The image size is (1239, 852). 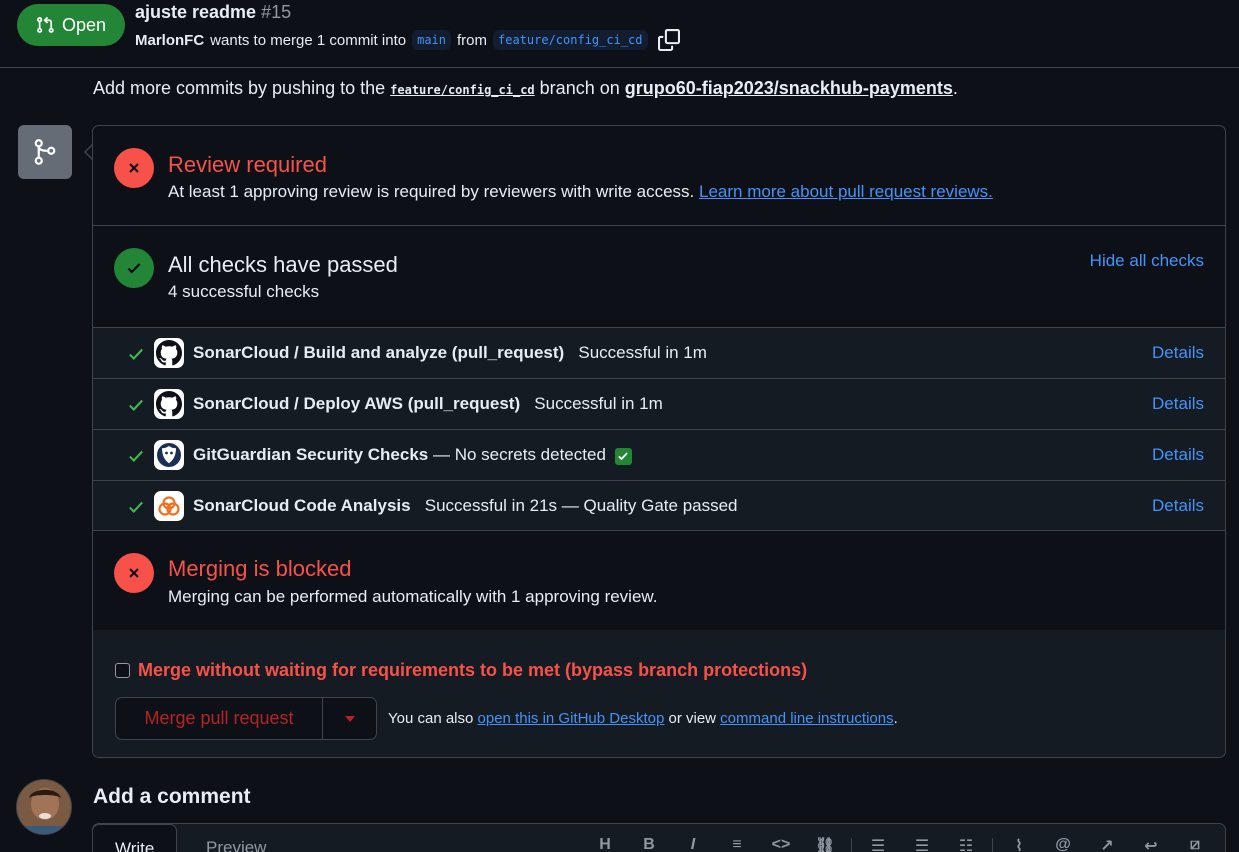 I want to click on git-branch-icon, so click(x=45, y=152).